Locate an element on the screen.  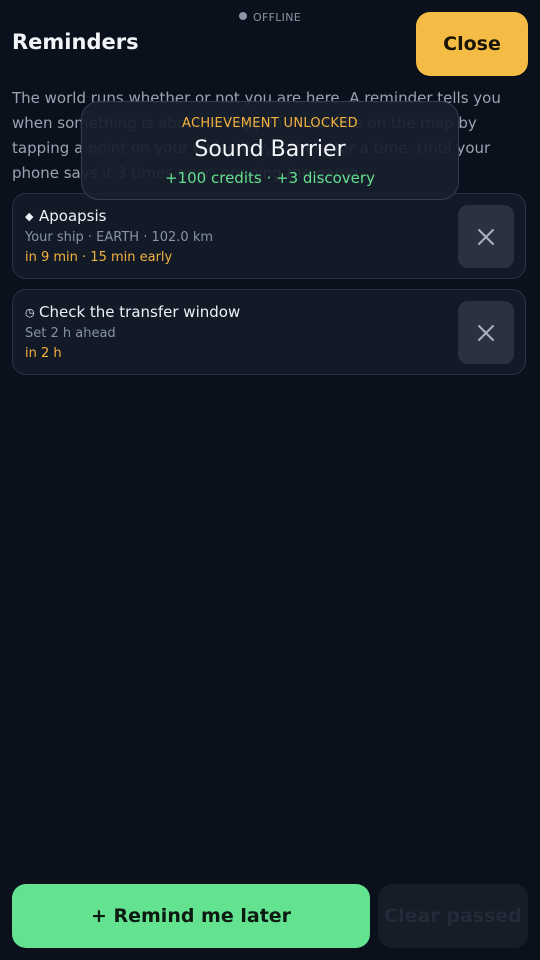
reminder-time: in 2 h is located at coordinates (43, 353).